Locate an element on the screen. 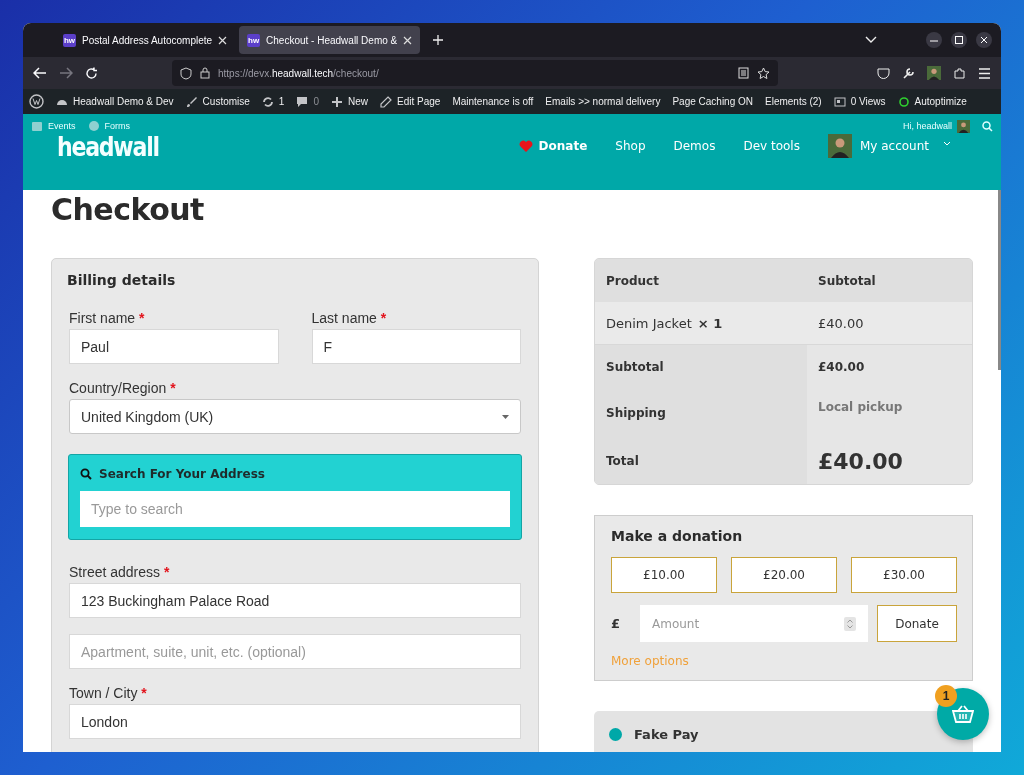 Image resolution: width=1024 pixels, height=775 pixels. address-search-field: Type to search is located at coordinates (295, 509).